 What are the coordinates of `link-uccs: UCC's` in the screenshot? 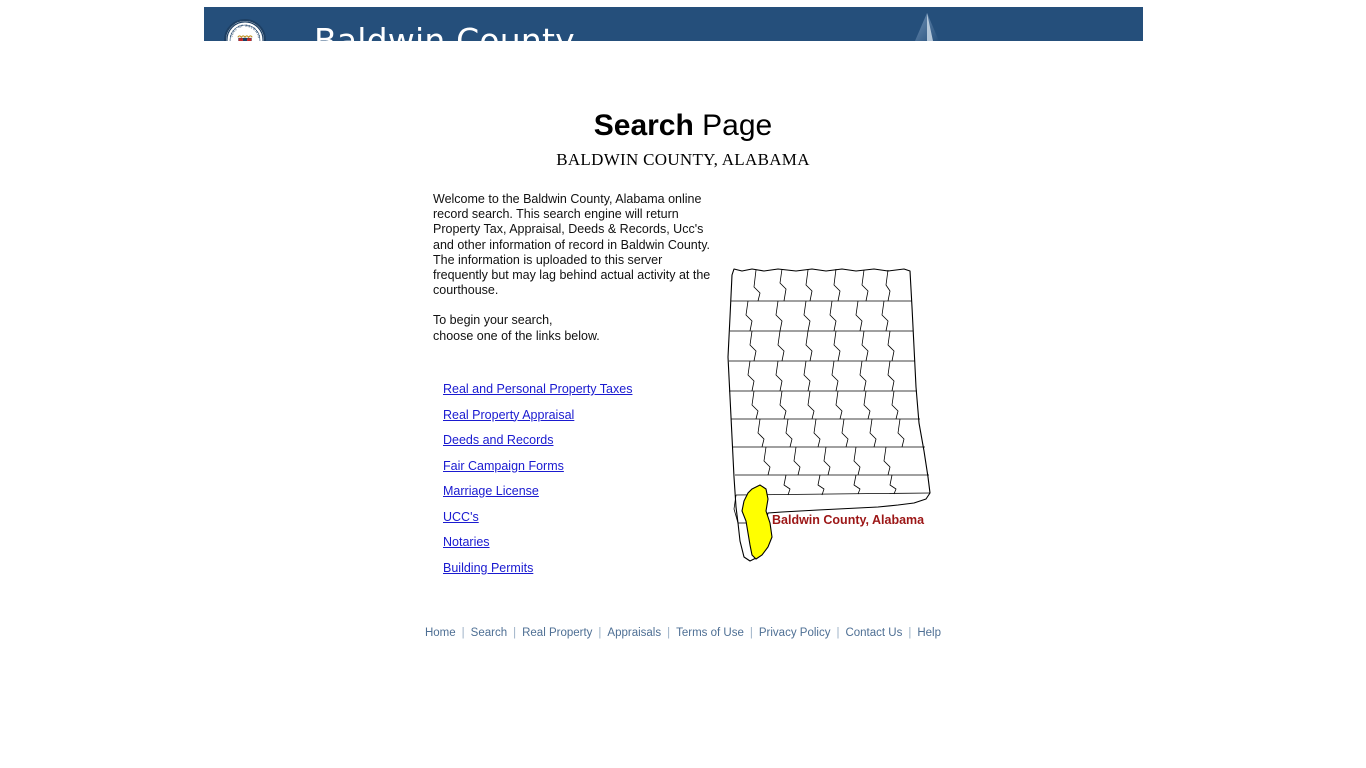 It's located at (461, 517).